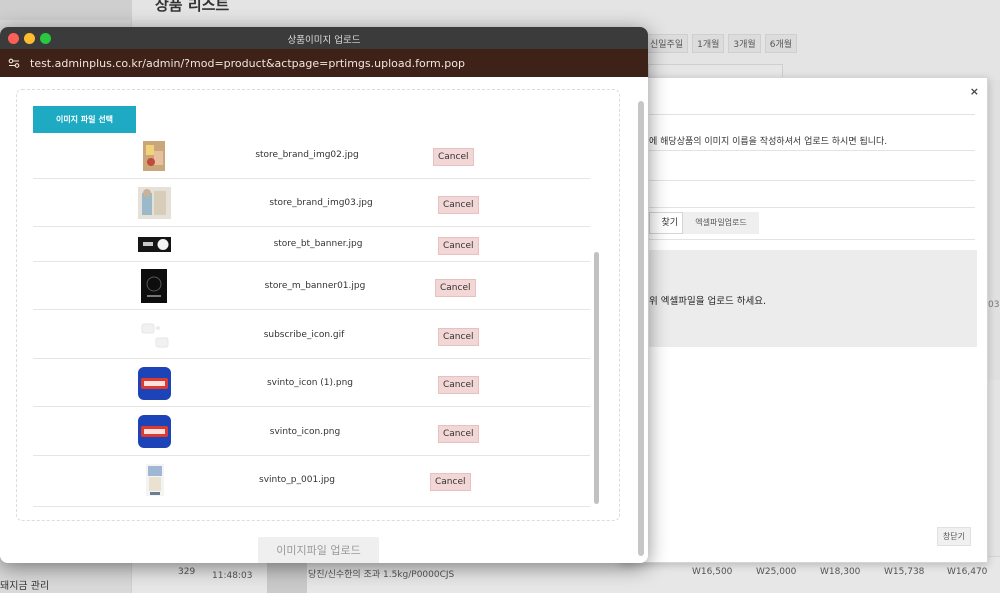 The width and height of the screenshot is (1000, 593). What do you see at coordinates (667, 43) in the screenshot?
I see `period-button-week: 신일주일` at bounding box center [667, 43].